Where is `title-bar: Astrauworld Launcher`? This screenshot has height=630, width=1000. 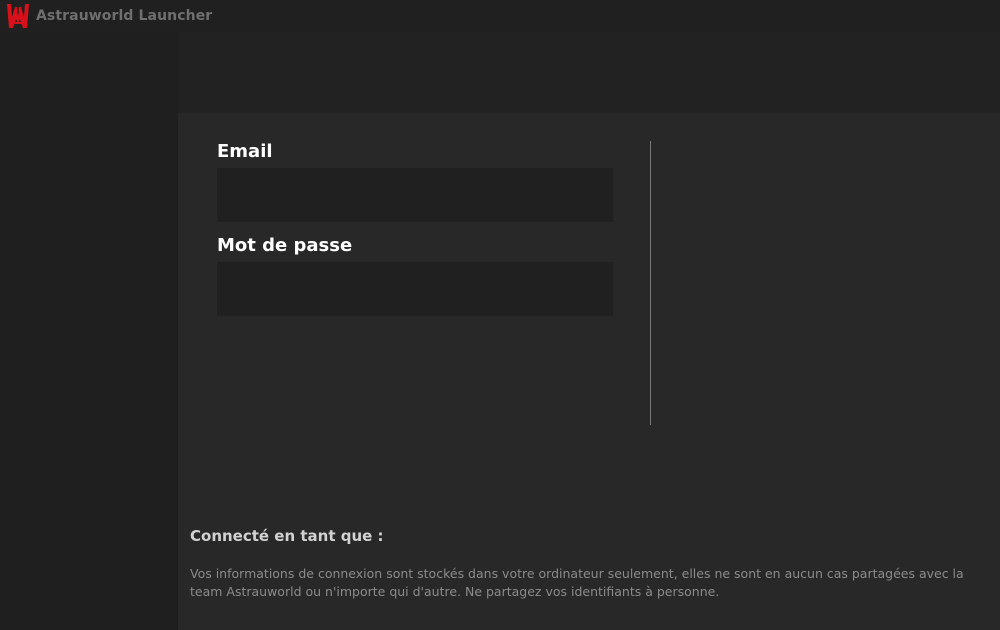 title-bar: Astrauworld Launcher is located at coordinates (500, 16).